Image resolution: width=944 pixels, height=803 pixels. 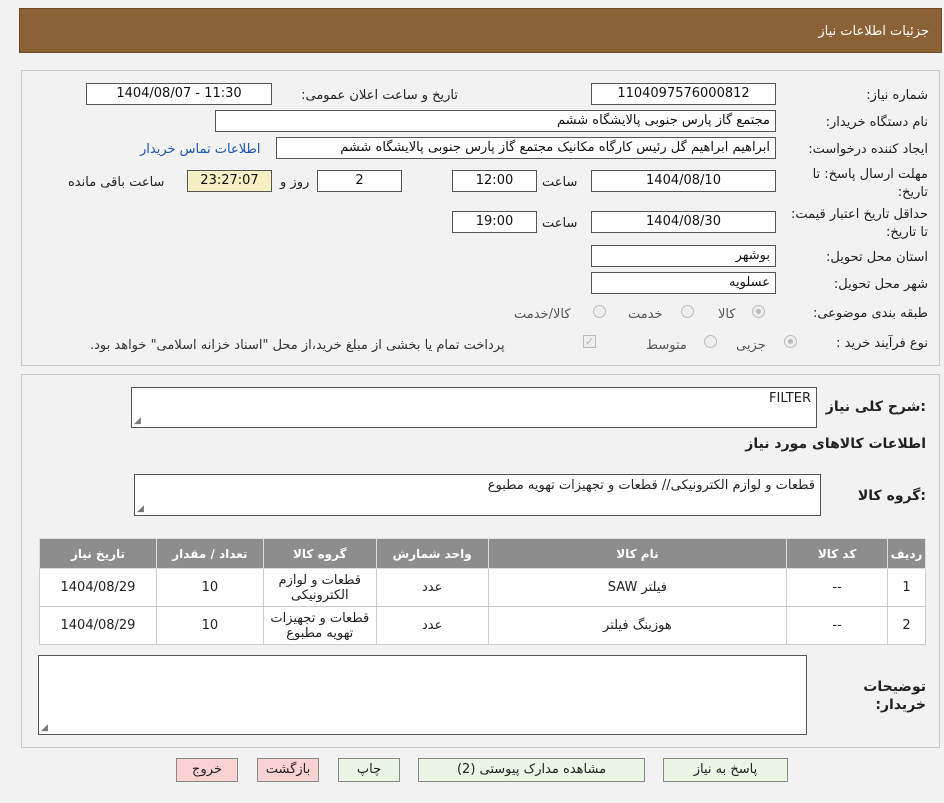 What do you see at coordinates (683, 222) in the screenshot?
I see `validity-date-field: 1404/08/30` at bounding box center [683, 222].